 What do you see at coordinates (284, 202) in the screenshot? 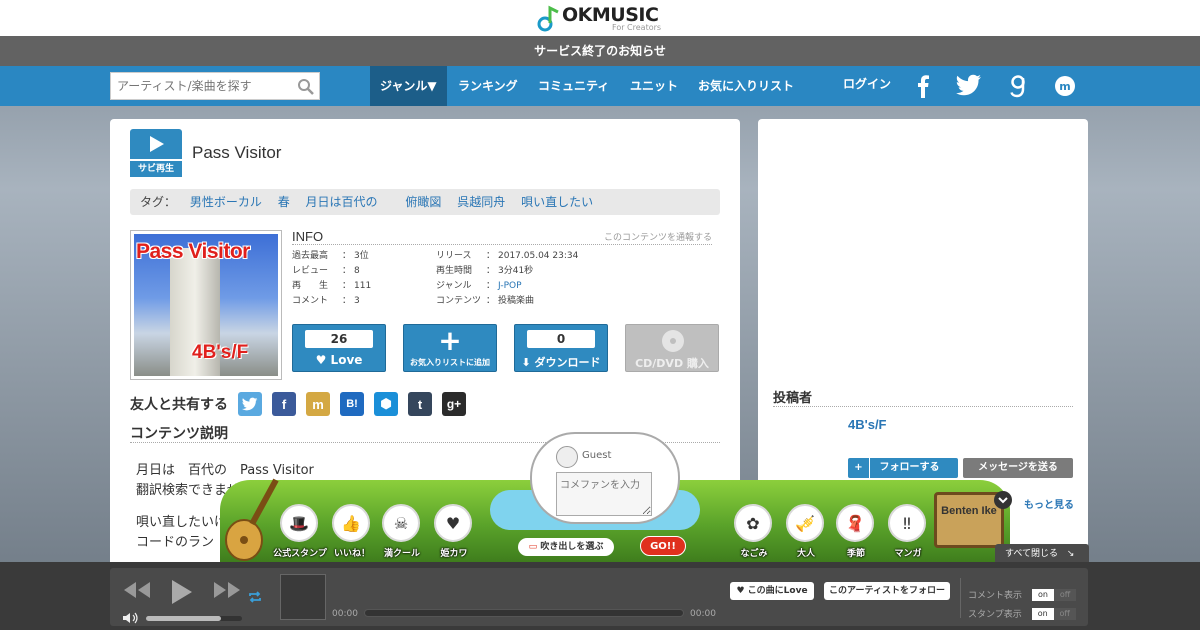
I see `tag-link: 春` at bounding box center [284, 202].